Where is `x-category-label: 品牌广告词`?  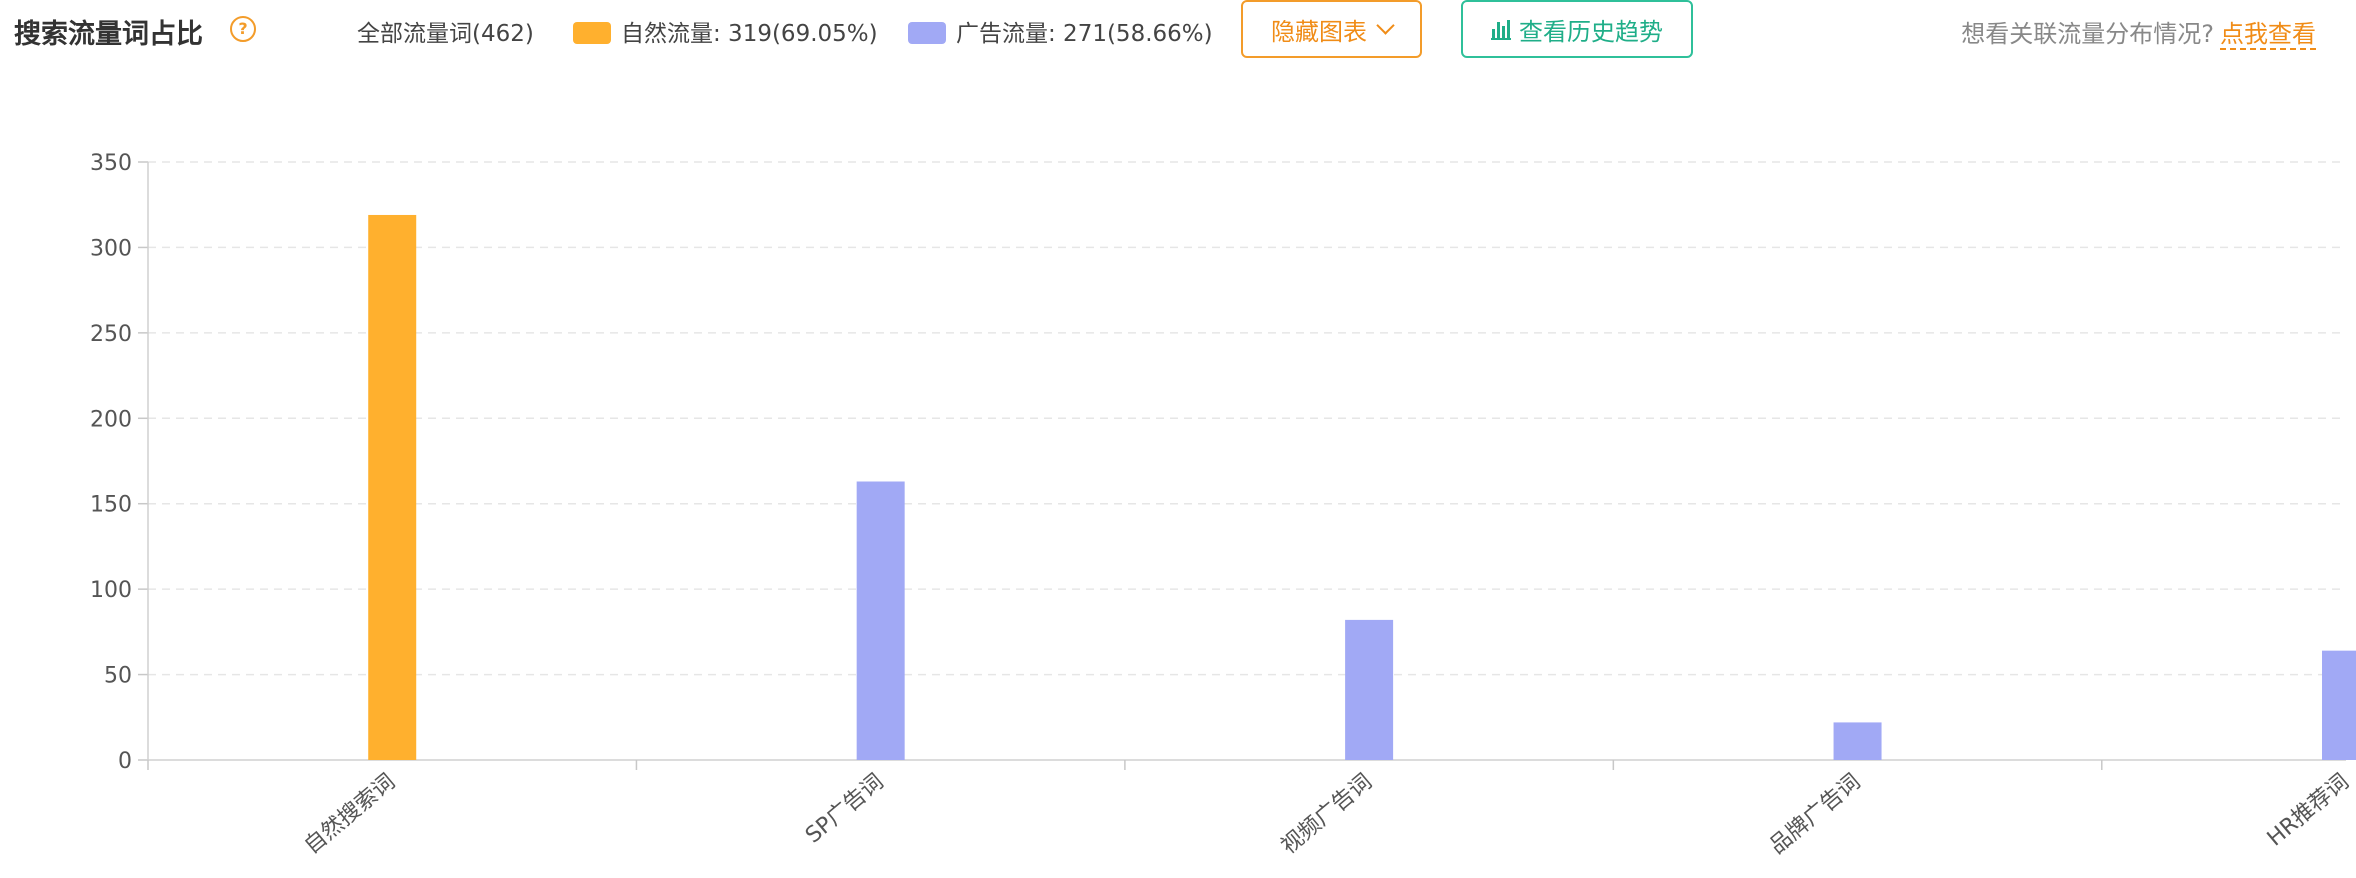 x-category-label: 品牌广告词 is located at coordinates (1815, 814).